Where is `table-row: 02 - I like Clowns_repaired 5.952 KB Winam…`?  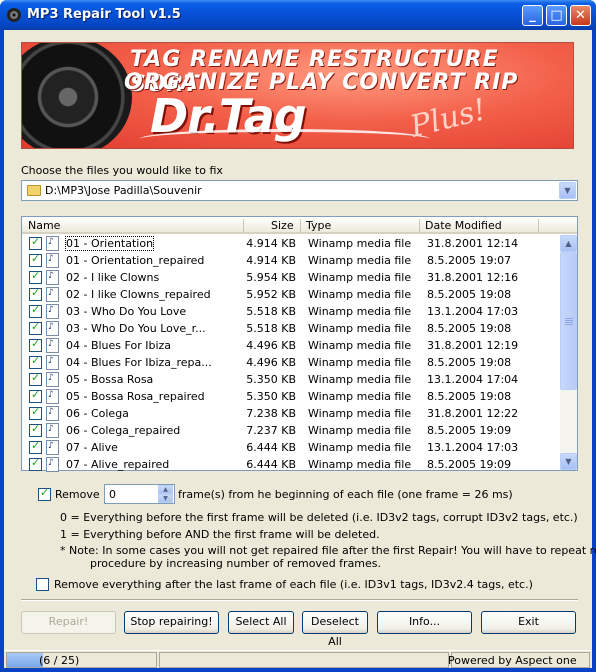
table-row: 02 - I like Clowns_repaired 5.952 KB Winam… is located at coordinates (291, 294).